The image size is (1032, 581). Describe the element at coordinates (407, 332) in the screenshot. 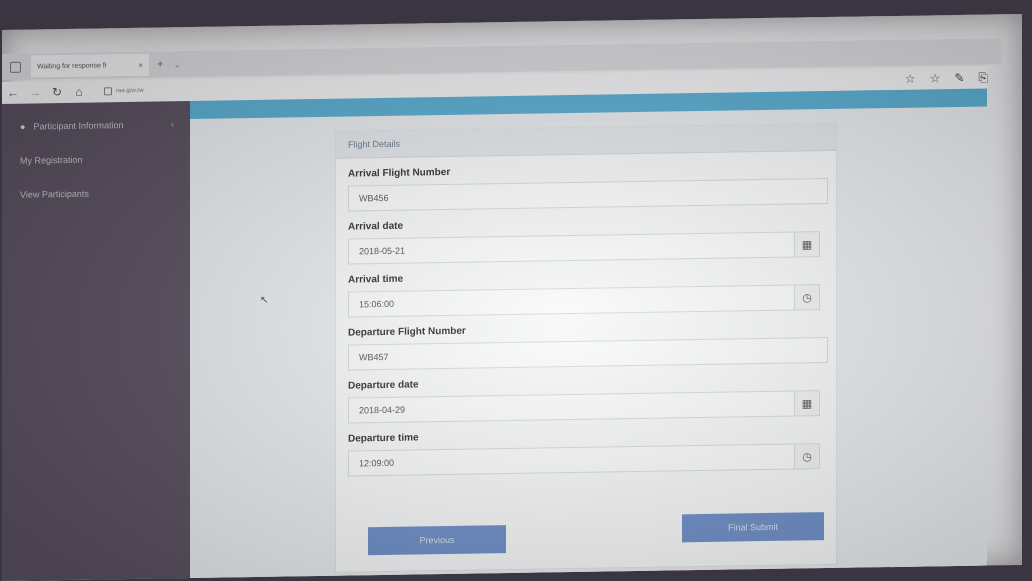

I see `field-label: Departure Flight Number` at that location.